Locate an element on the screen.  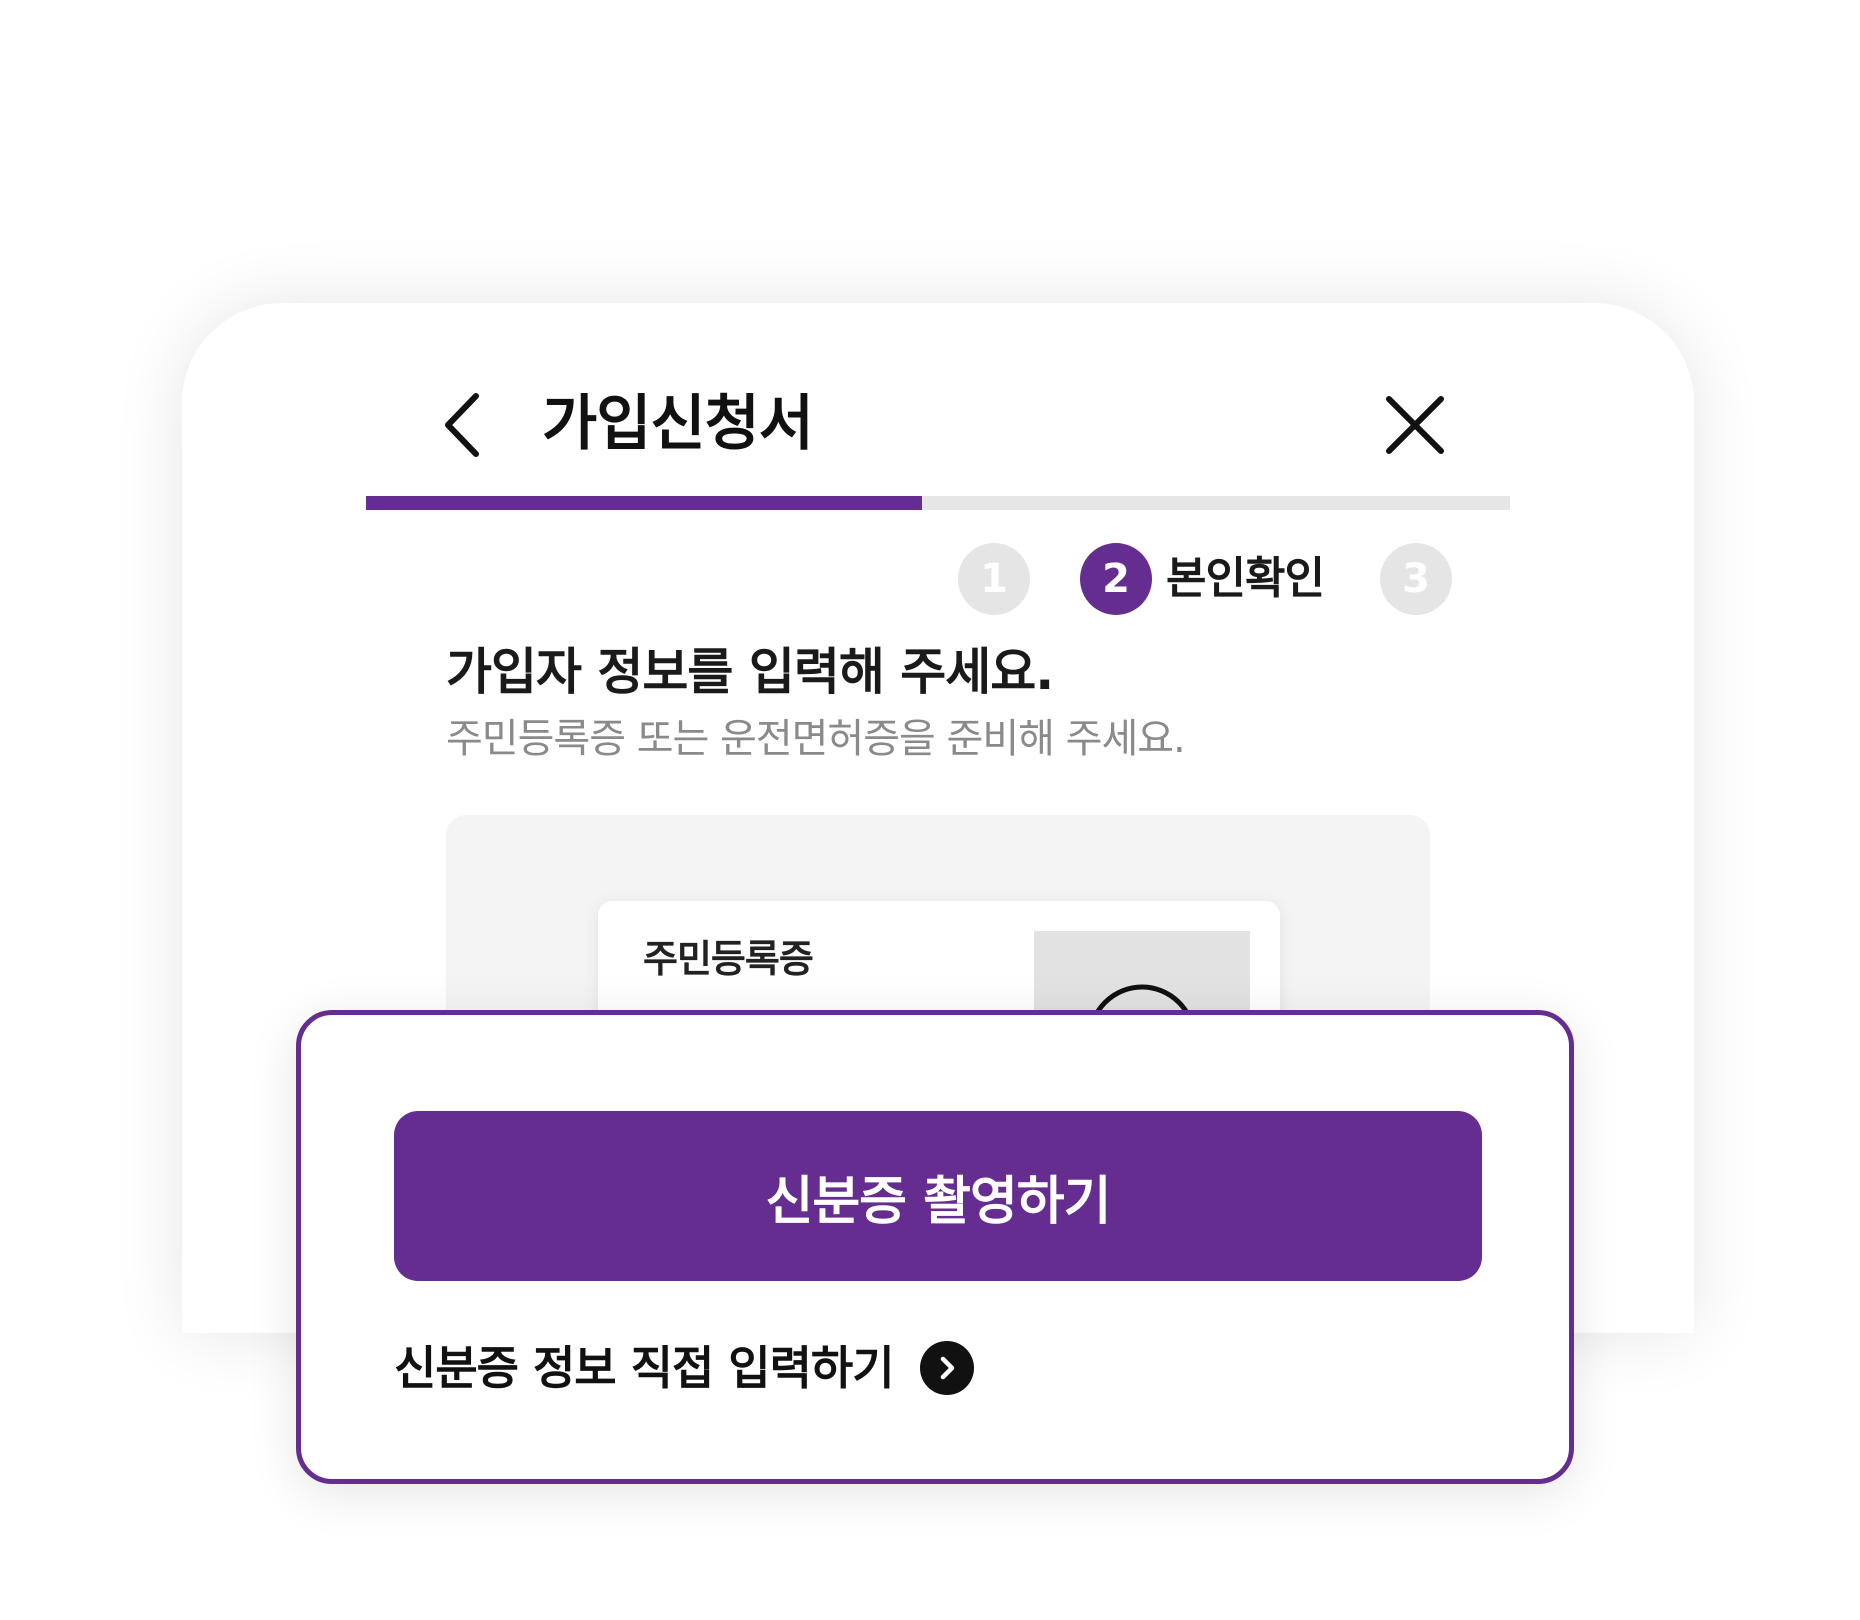
manual-entry-link: 신분증 정보 직접 입력하기 is located at coordinates (684, 1368).